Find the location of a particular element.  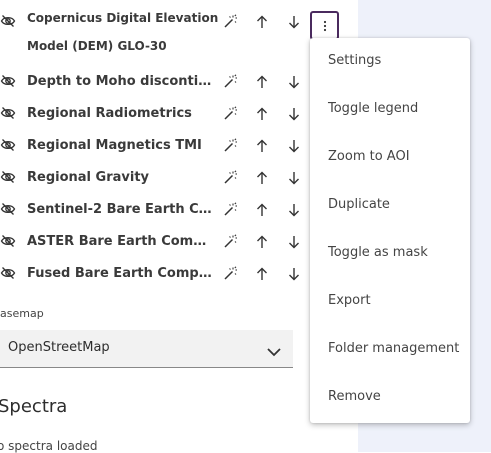

layer-row-fused: Fused Bare Earth Composite is located at coordinates (170, 274).